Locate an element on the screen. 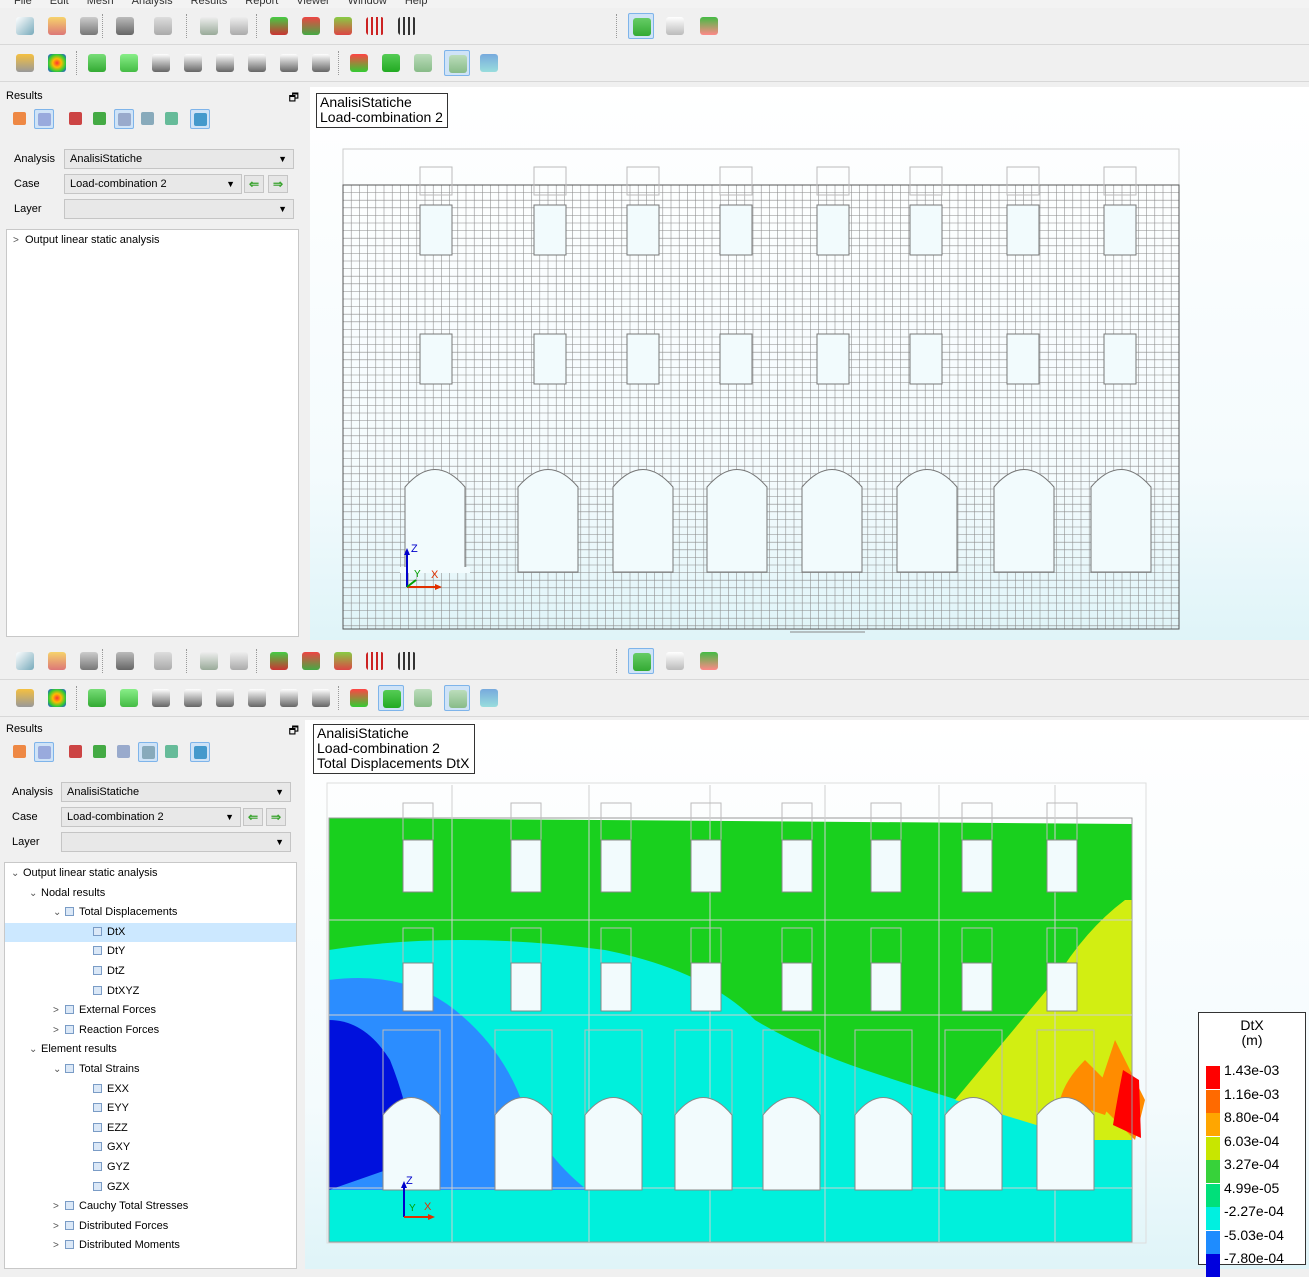 The image size is (1309, 1277). select-cell-button is located at coordinates (709, 26).